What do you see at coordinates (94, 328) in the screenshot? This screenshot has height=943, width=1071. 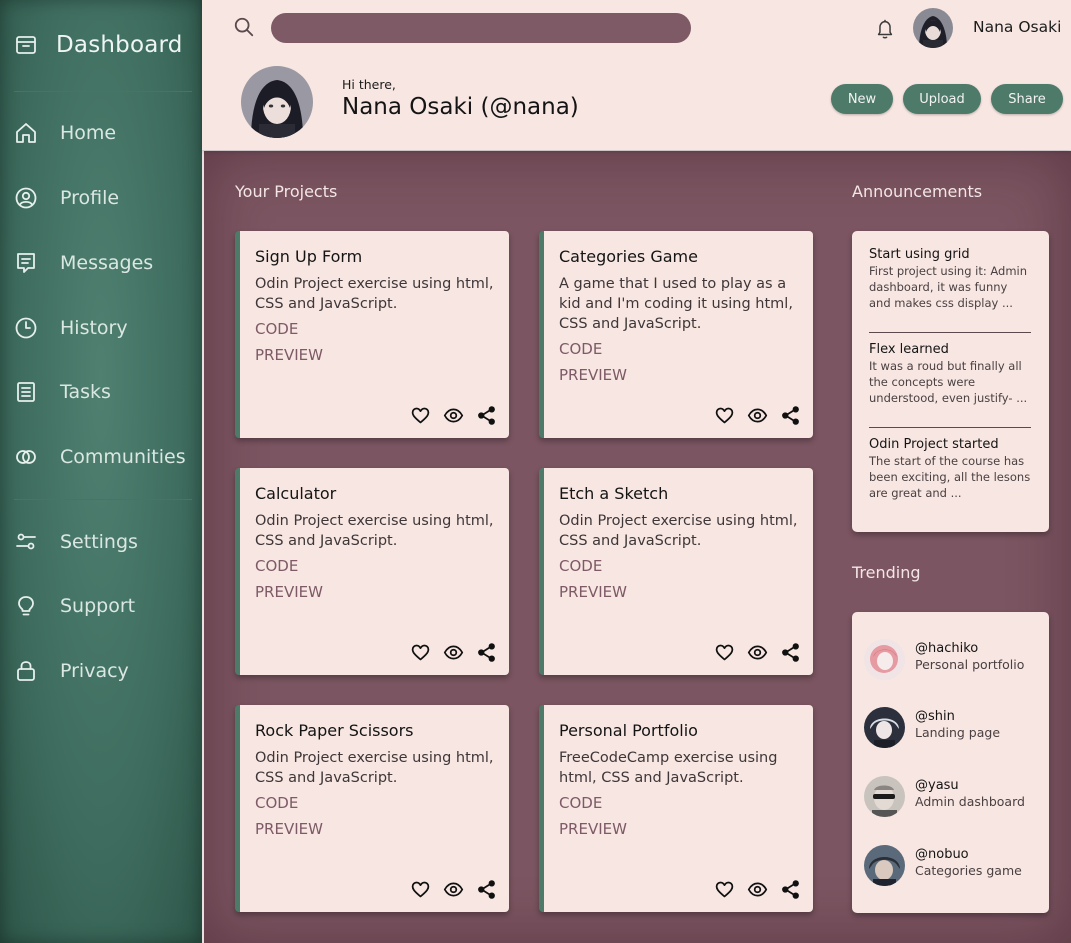 I see `sidebar-item-label: History` at bounding box center [94, 328].